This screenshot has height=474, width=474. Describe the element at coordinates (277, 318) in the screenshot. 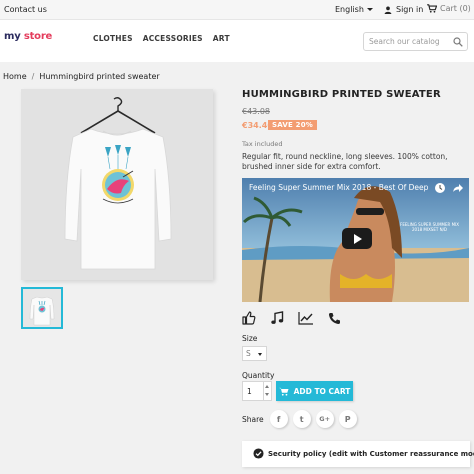

I see `music-note-icon` at that location.